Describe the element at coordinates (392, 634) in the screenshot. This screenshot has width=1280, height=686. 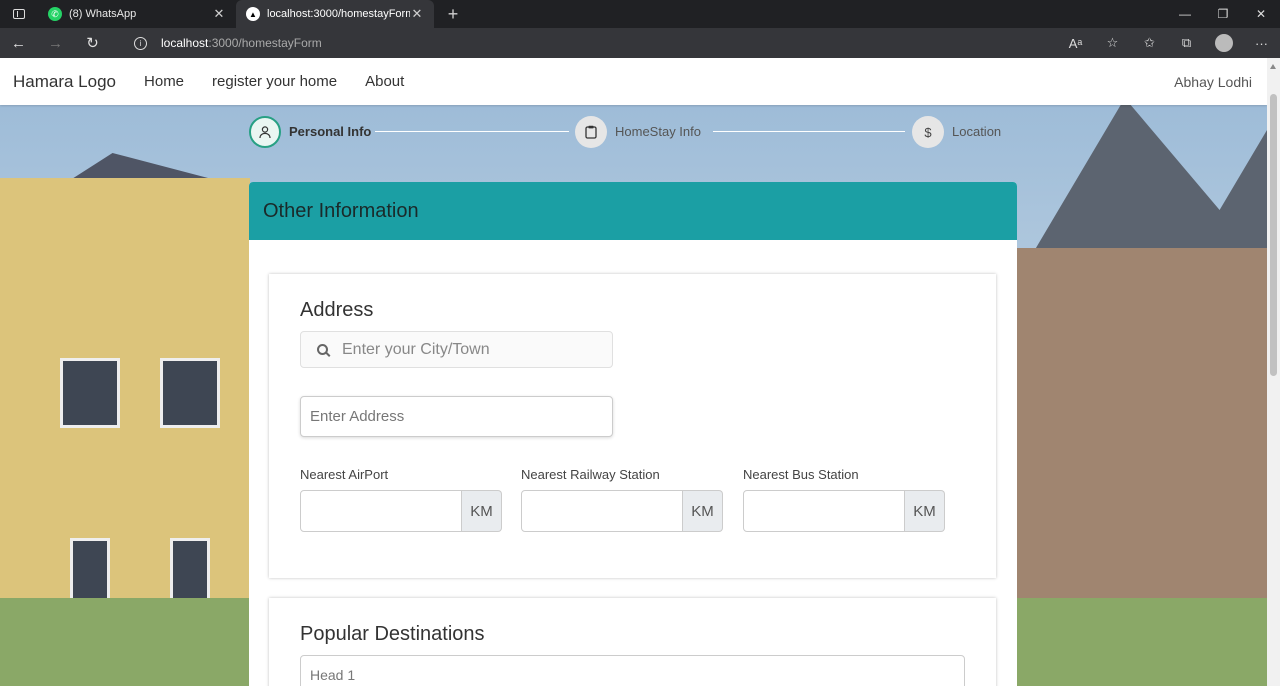
I see `destinations-title: Popular Destinations` at that location.